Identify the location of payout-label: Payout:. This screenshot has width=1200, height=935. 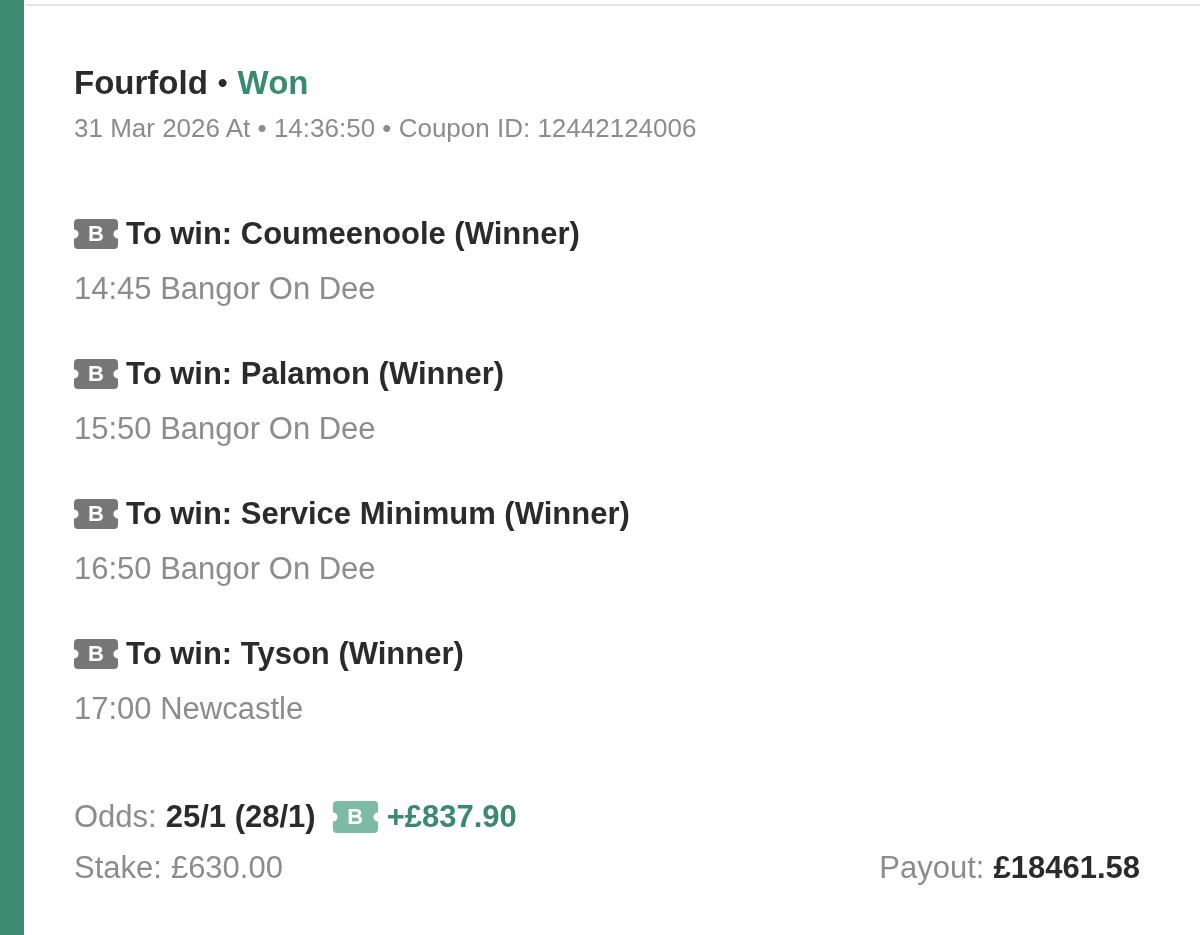
(932, 868).